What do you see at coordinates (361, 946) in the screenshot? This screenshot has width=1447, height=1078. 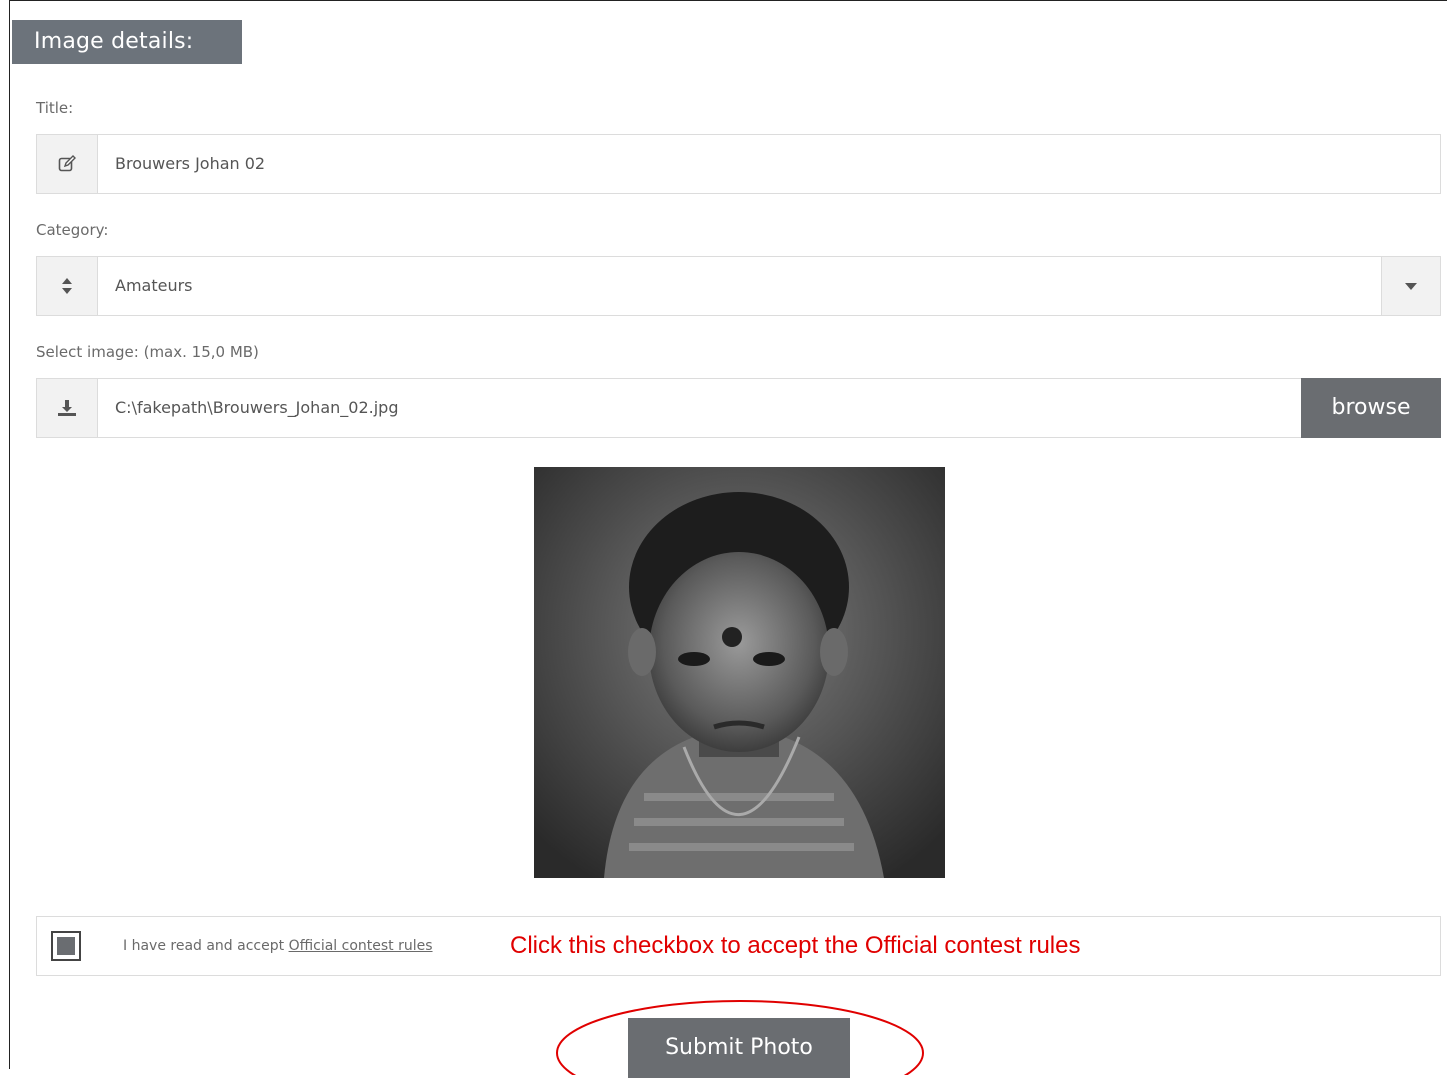 I see `official-rules-link: Official contest rules` at bounding box center [361, 946].